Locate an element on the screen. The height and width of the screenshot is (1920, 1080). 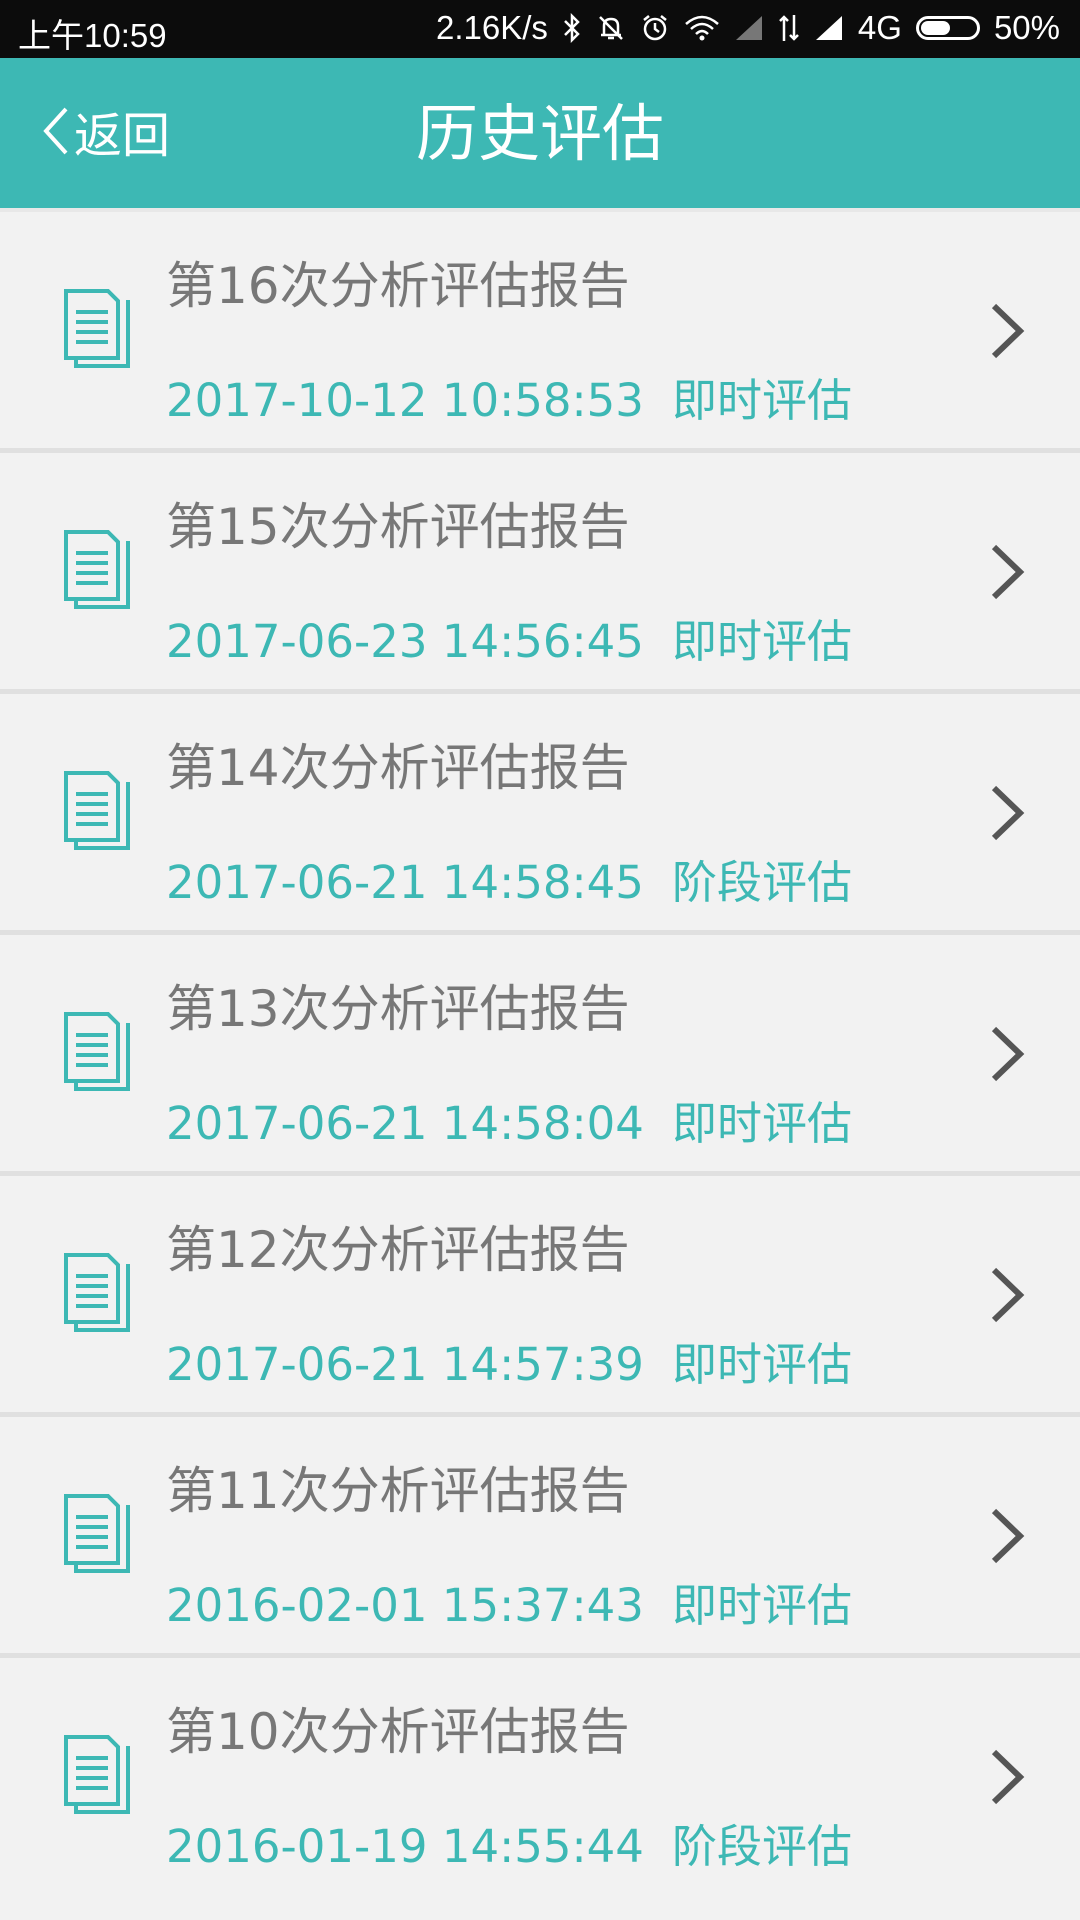
network-type: 4G is located at coordinates (879, 27).